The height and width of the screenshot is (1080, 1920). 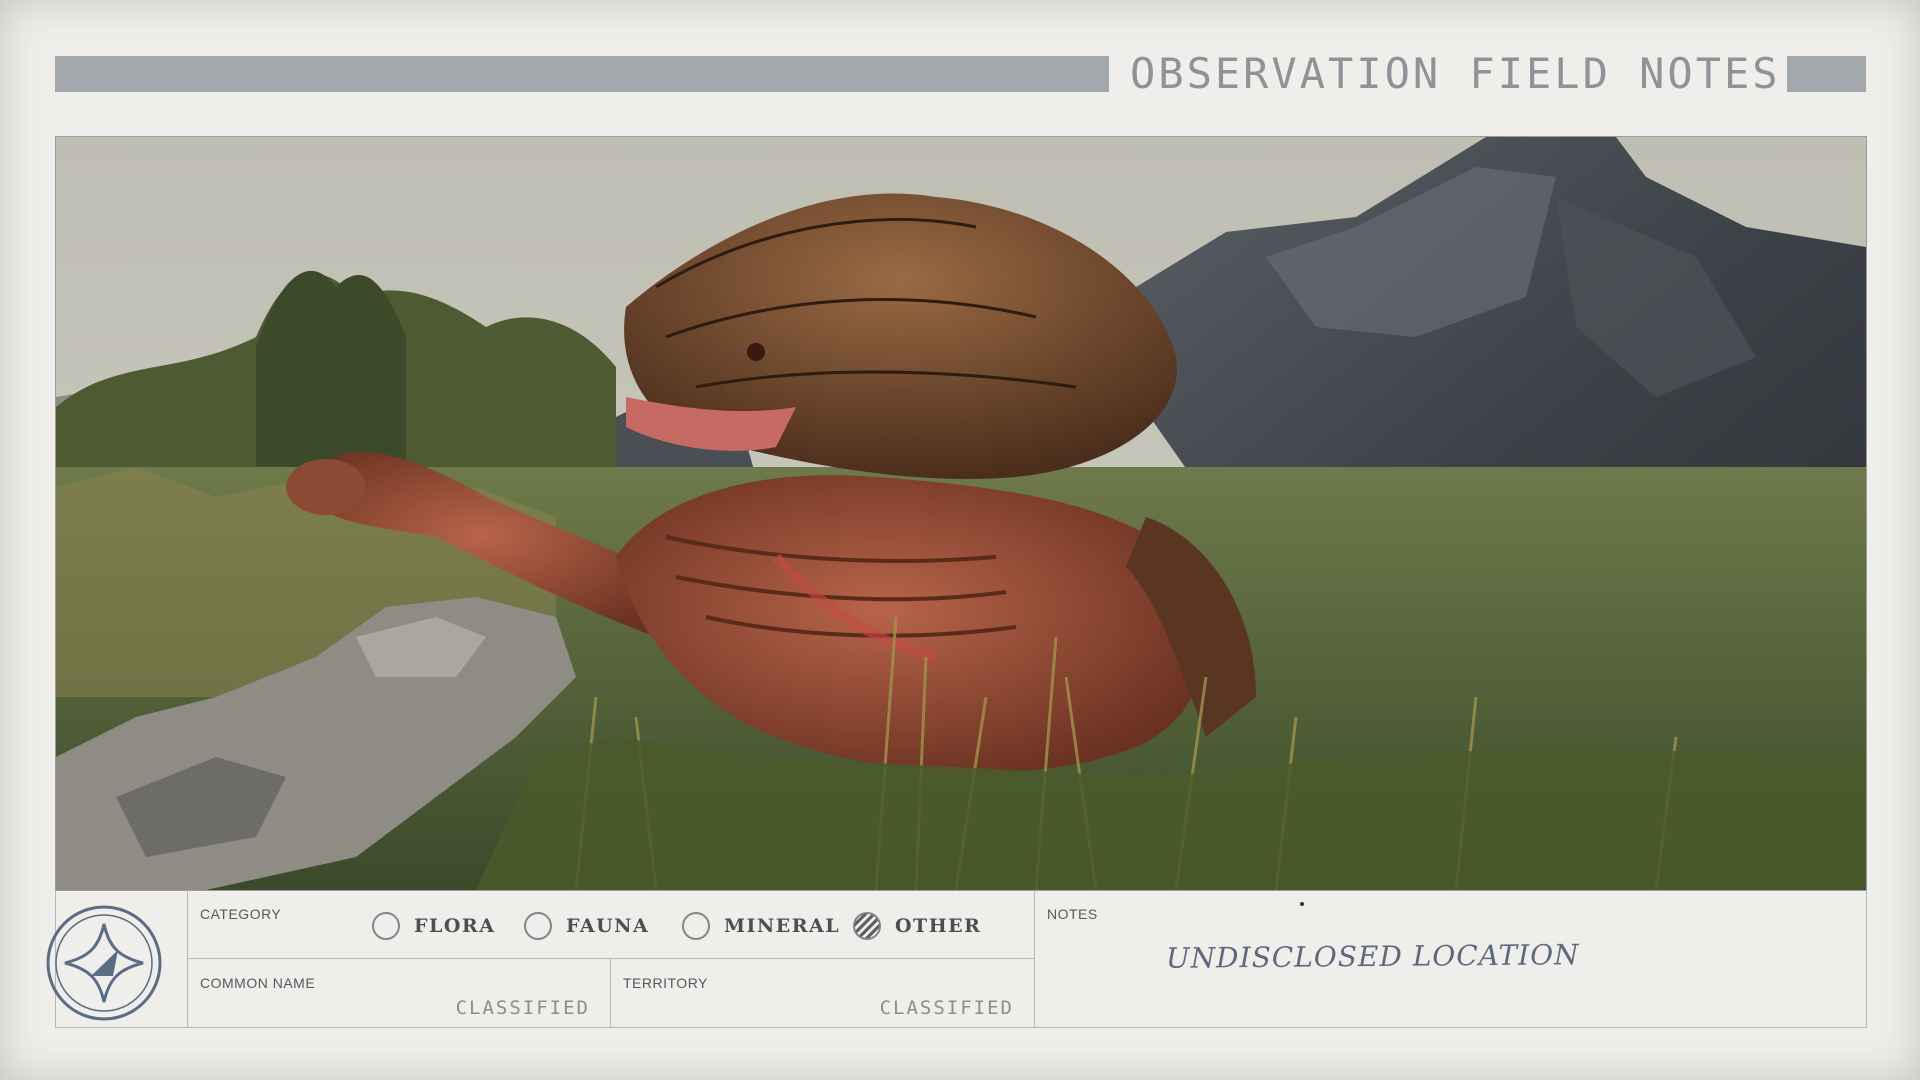 What do you see at coordinates (938, 926) in the screenshot?
I see `option-label: OTHER` at bounding box center [938, 926].